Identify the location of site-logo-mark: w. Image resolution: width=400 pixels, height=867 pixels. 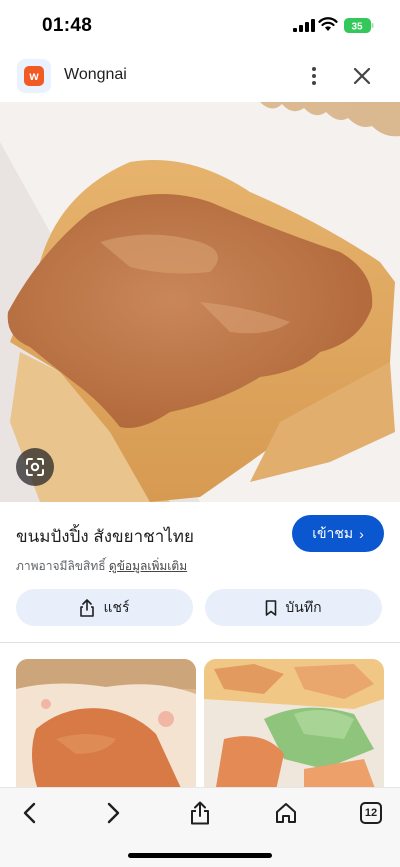
(34, 76).